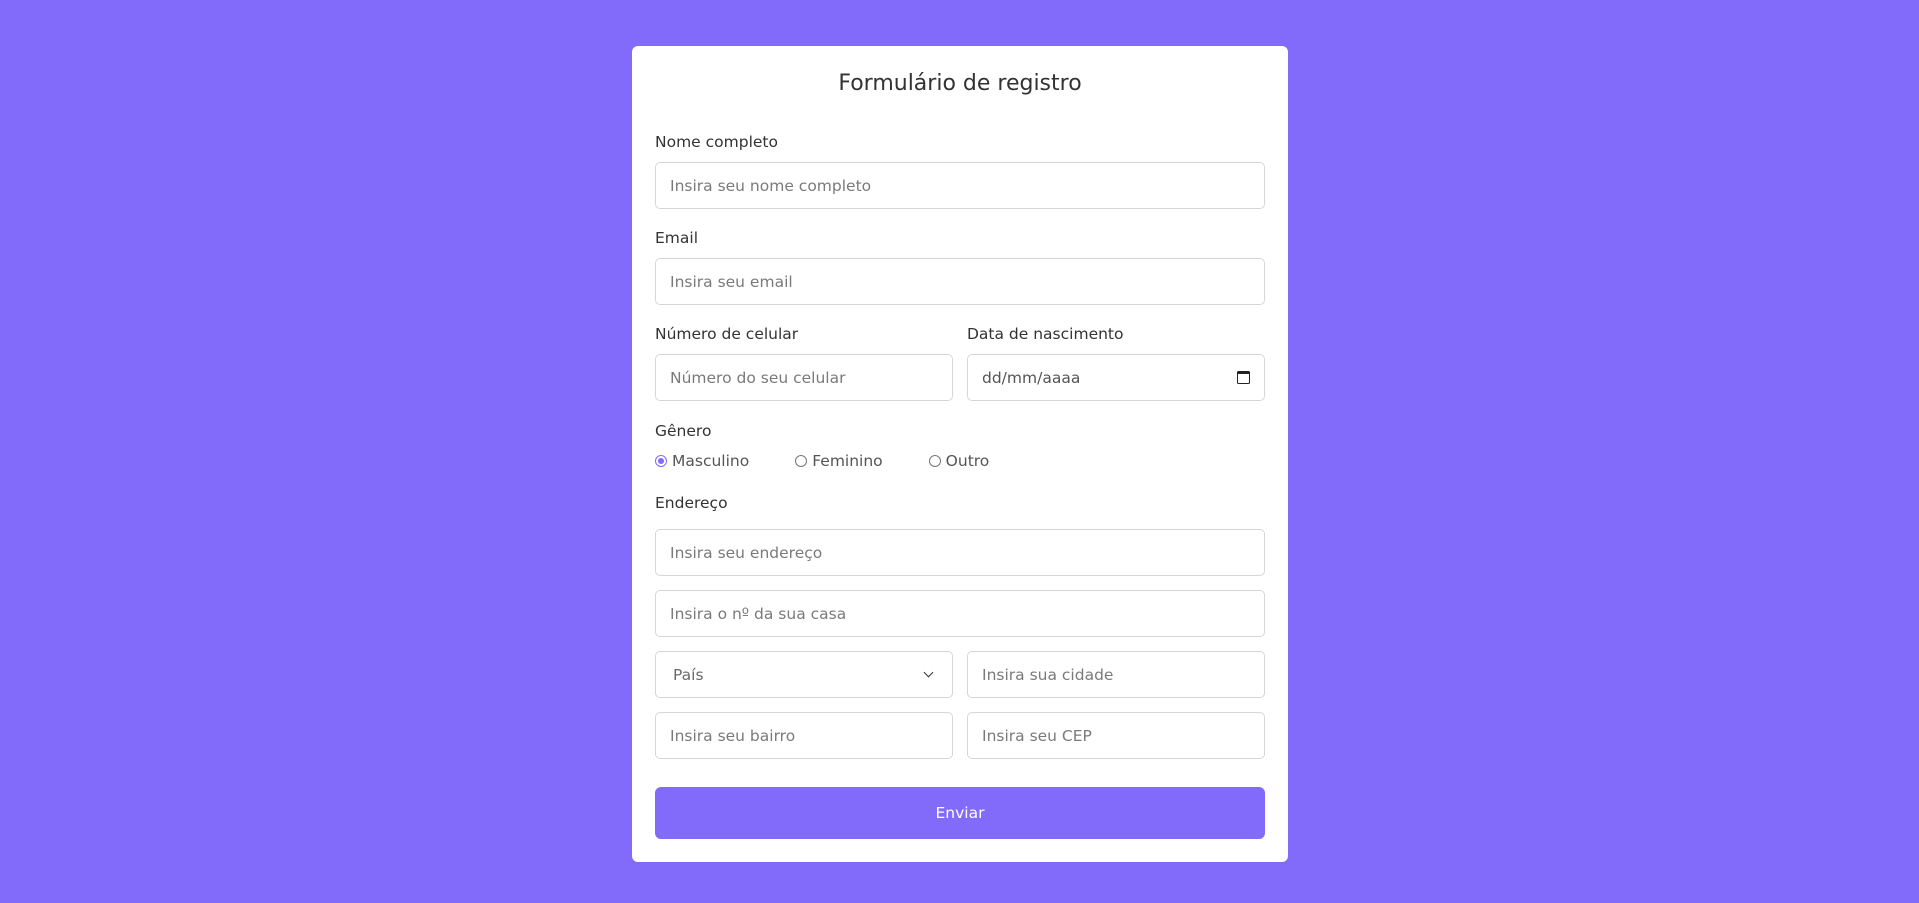 This screenshot has height=903, width=1919. I want to click on house-number-input, so click(960, 613).